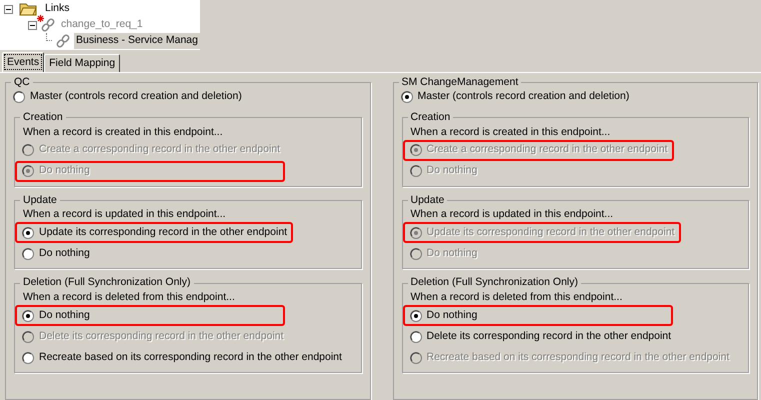 Image resolution: width=761 pixels, height=400 pixels. I want to click on radio-option: Recreate based on its corresponding record in the other endpoint, so click(181, 357).